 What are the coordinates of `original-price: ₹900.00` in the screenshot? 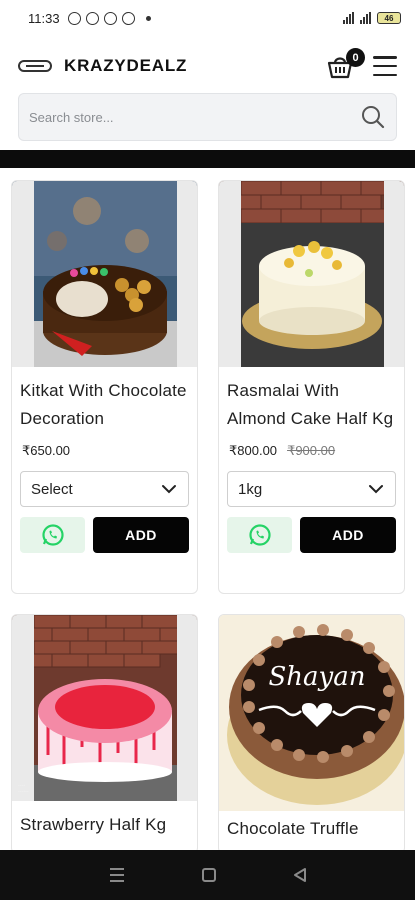 It's located at (311, 450).